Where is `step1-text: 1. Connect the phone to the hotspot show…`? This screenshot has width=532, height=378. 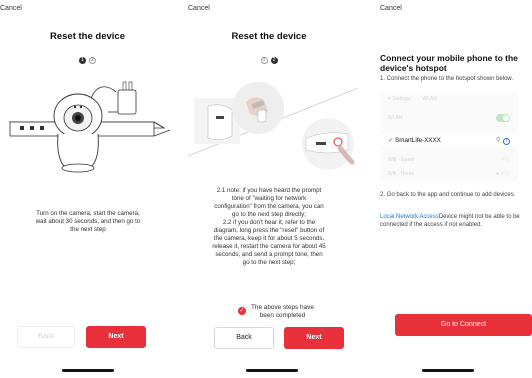
step1-text: 1. Connect the phone to the hotspot show… is located at coordinates (447, 79).